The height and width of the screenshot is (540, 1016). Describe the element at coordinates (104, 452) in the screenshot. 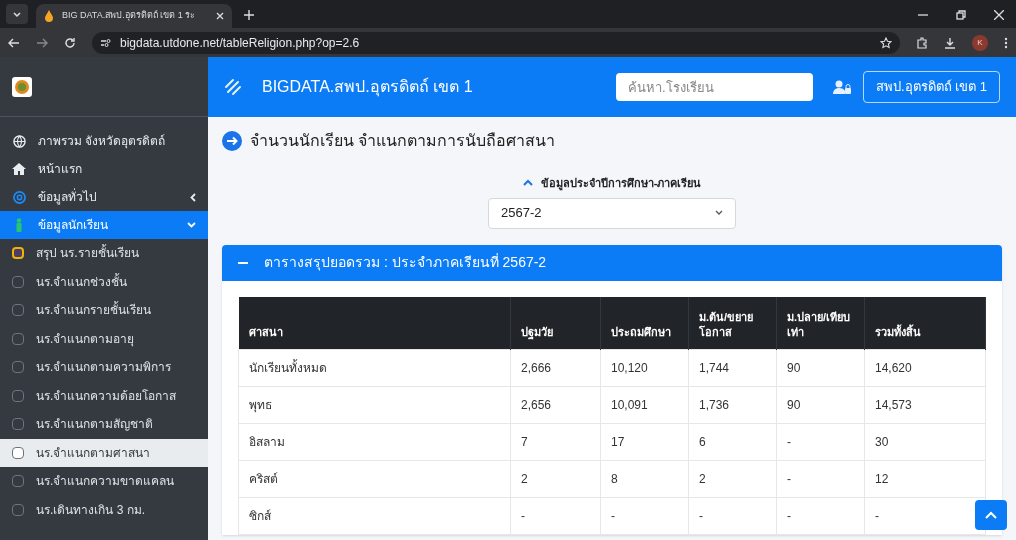

I see `sidebar-subitem: นร.จำแนกตามศาสนา` at that location.